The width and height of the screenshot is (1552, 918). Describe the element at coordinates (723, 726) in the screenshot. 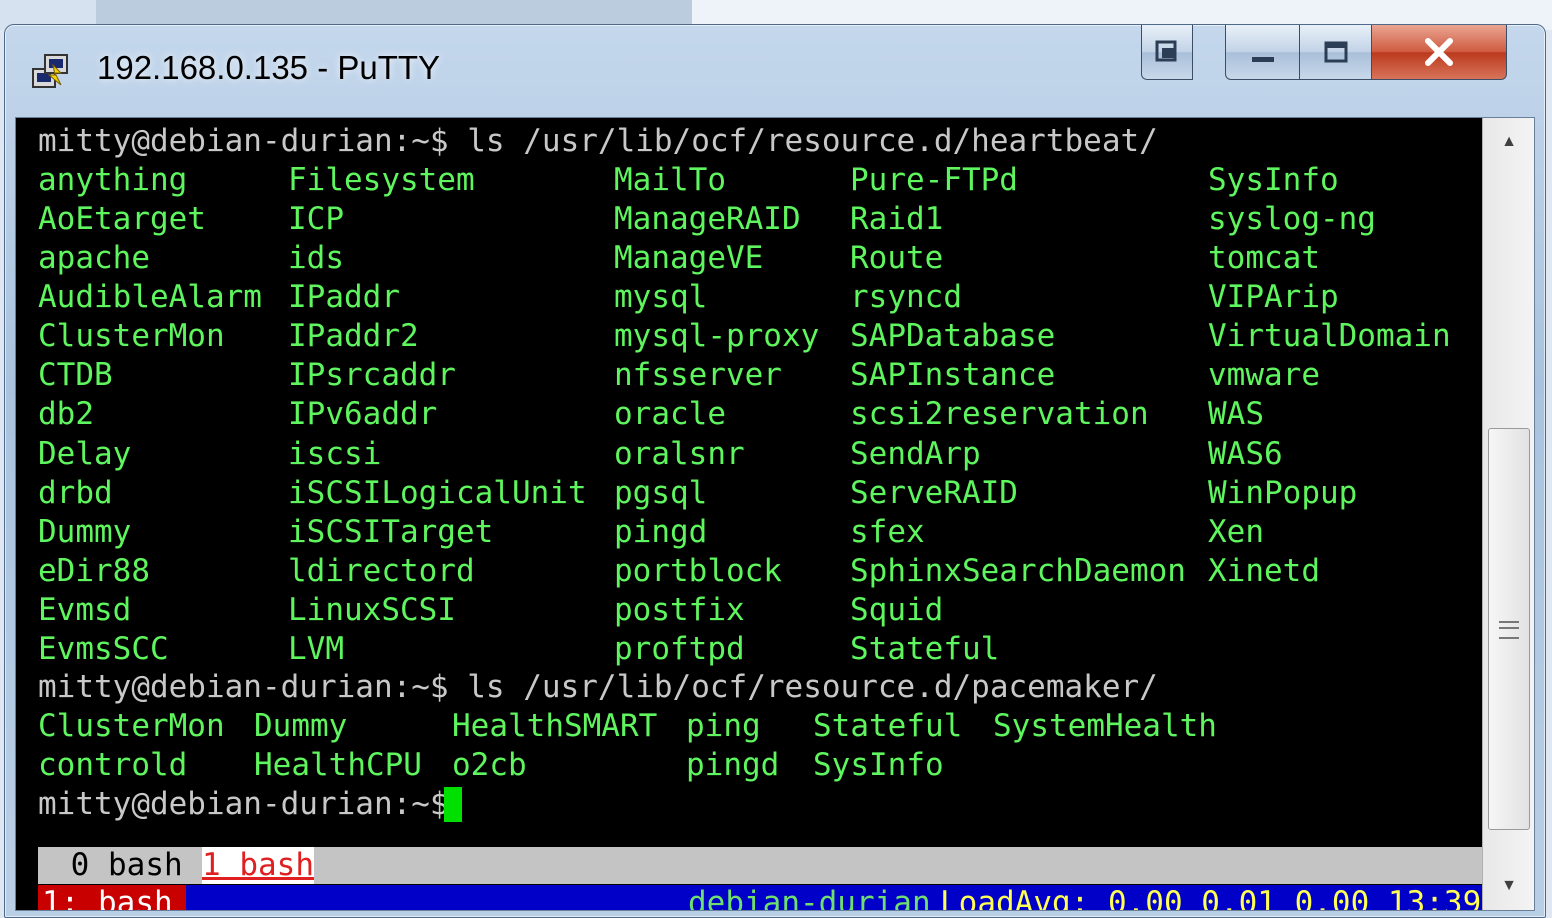

I see `file-entry: ping` at that location.